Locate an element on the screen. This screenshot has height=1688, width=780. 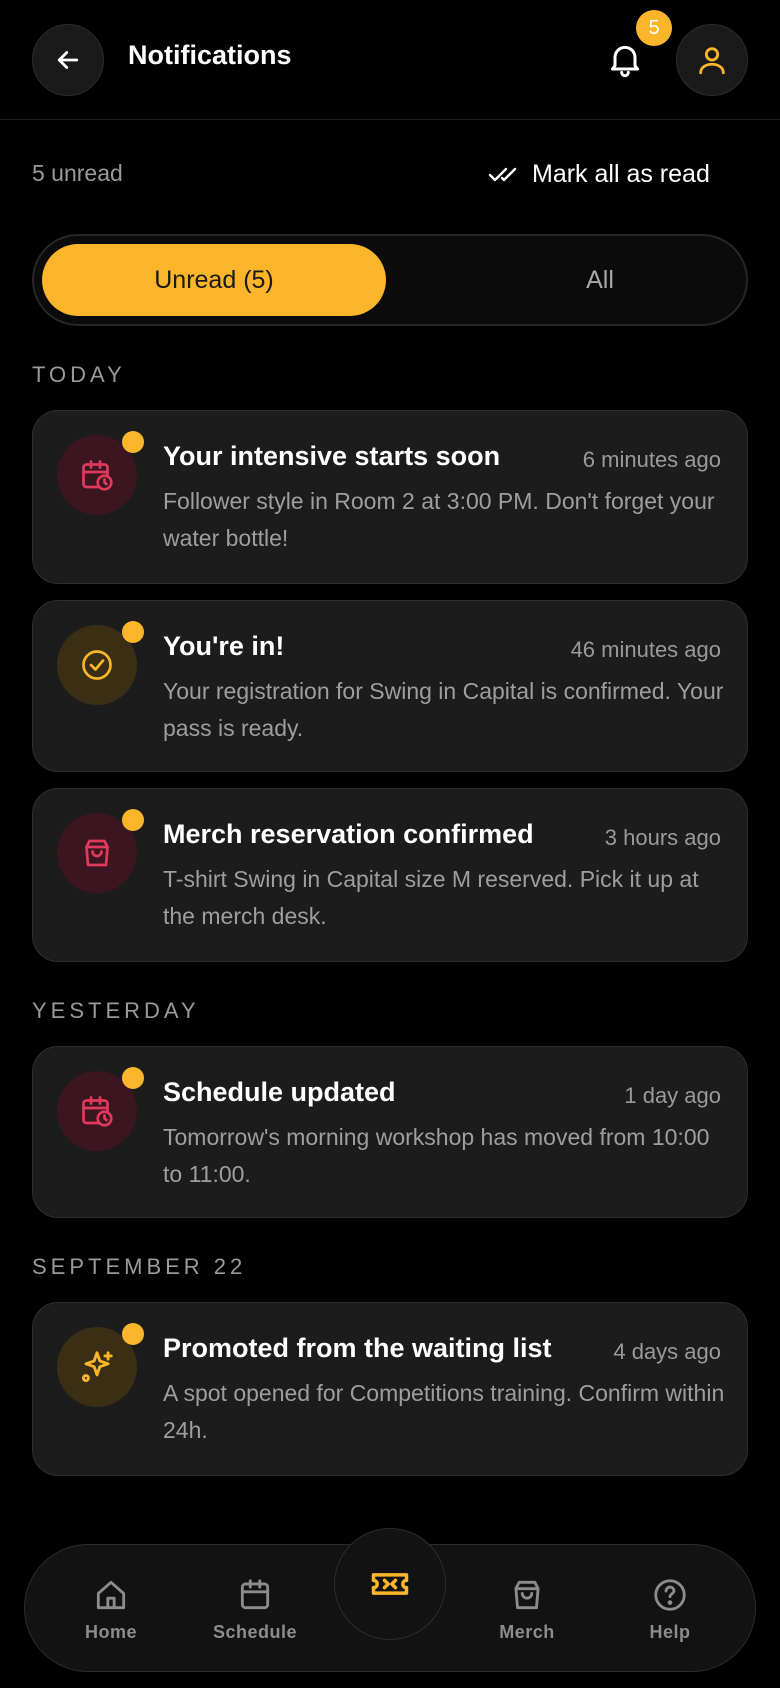
section-heading-yesterday: YESTERDAY is located at coordinates (116, 1010).